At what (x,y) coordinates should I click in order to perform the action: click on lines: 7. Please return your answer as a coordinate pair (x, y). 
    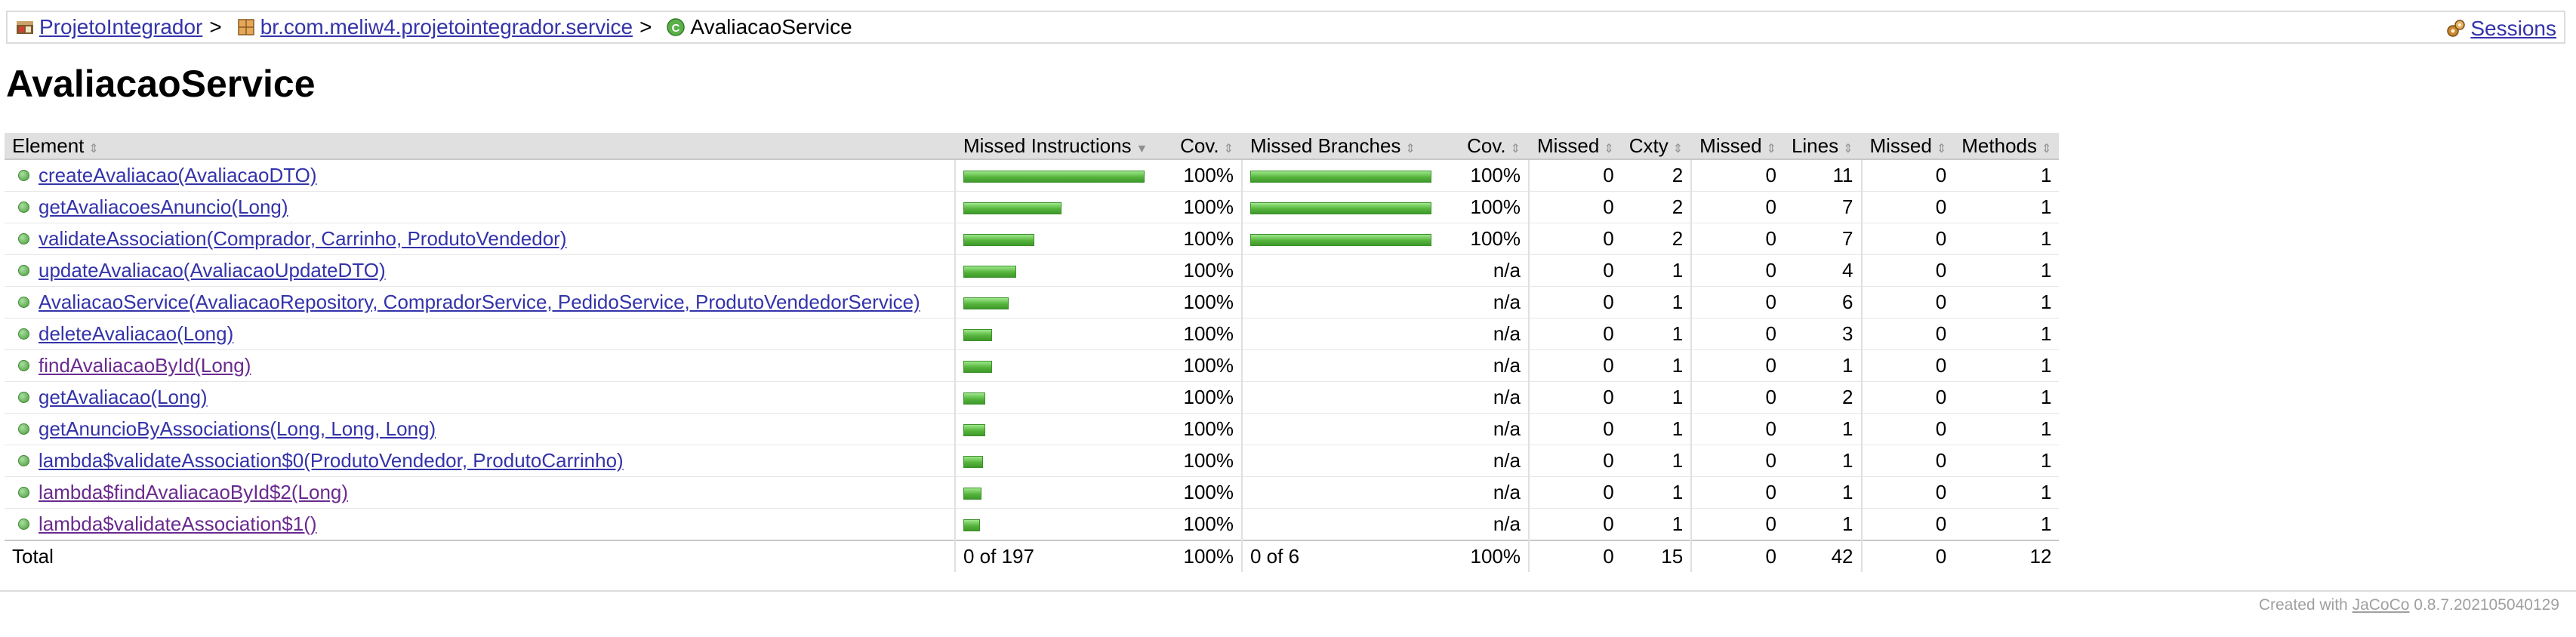
    Looking at the image, I should click on (1822, 239).